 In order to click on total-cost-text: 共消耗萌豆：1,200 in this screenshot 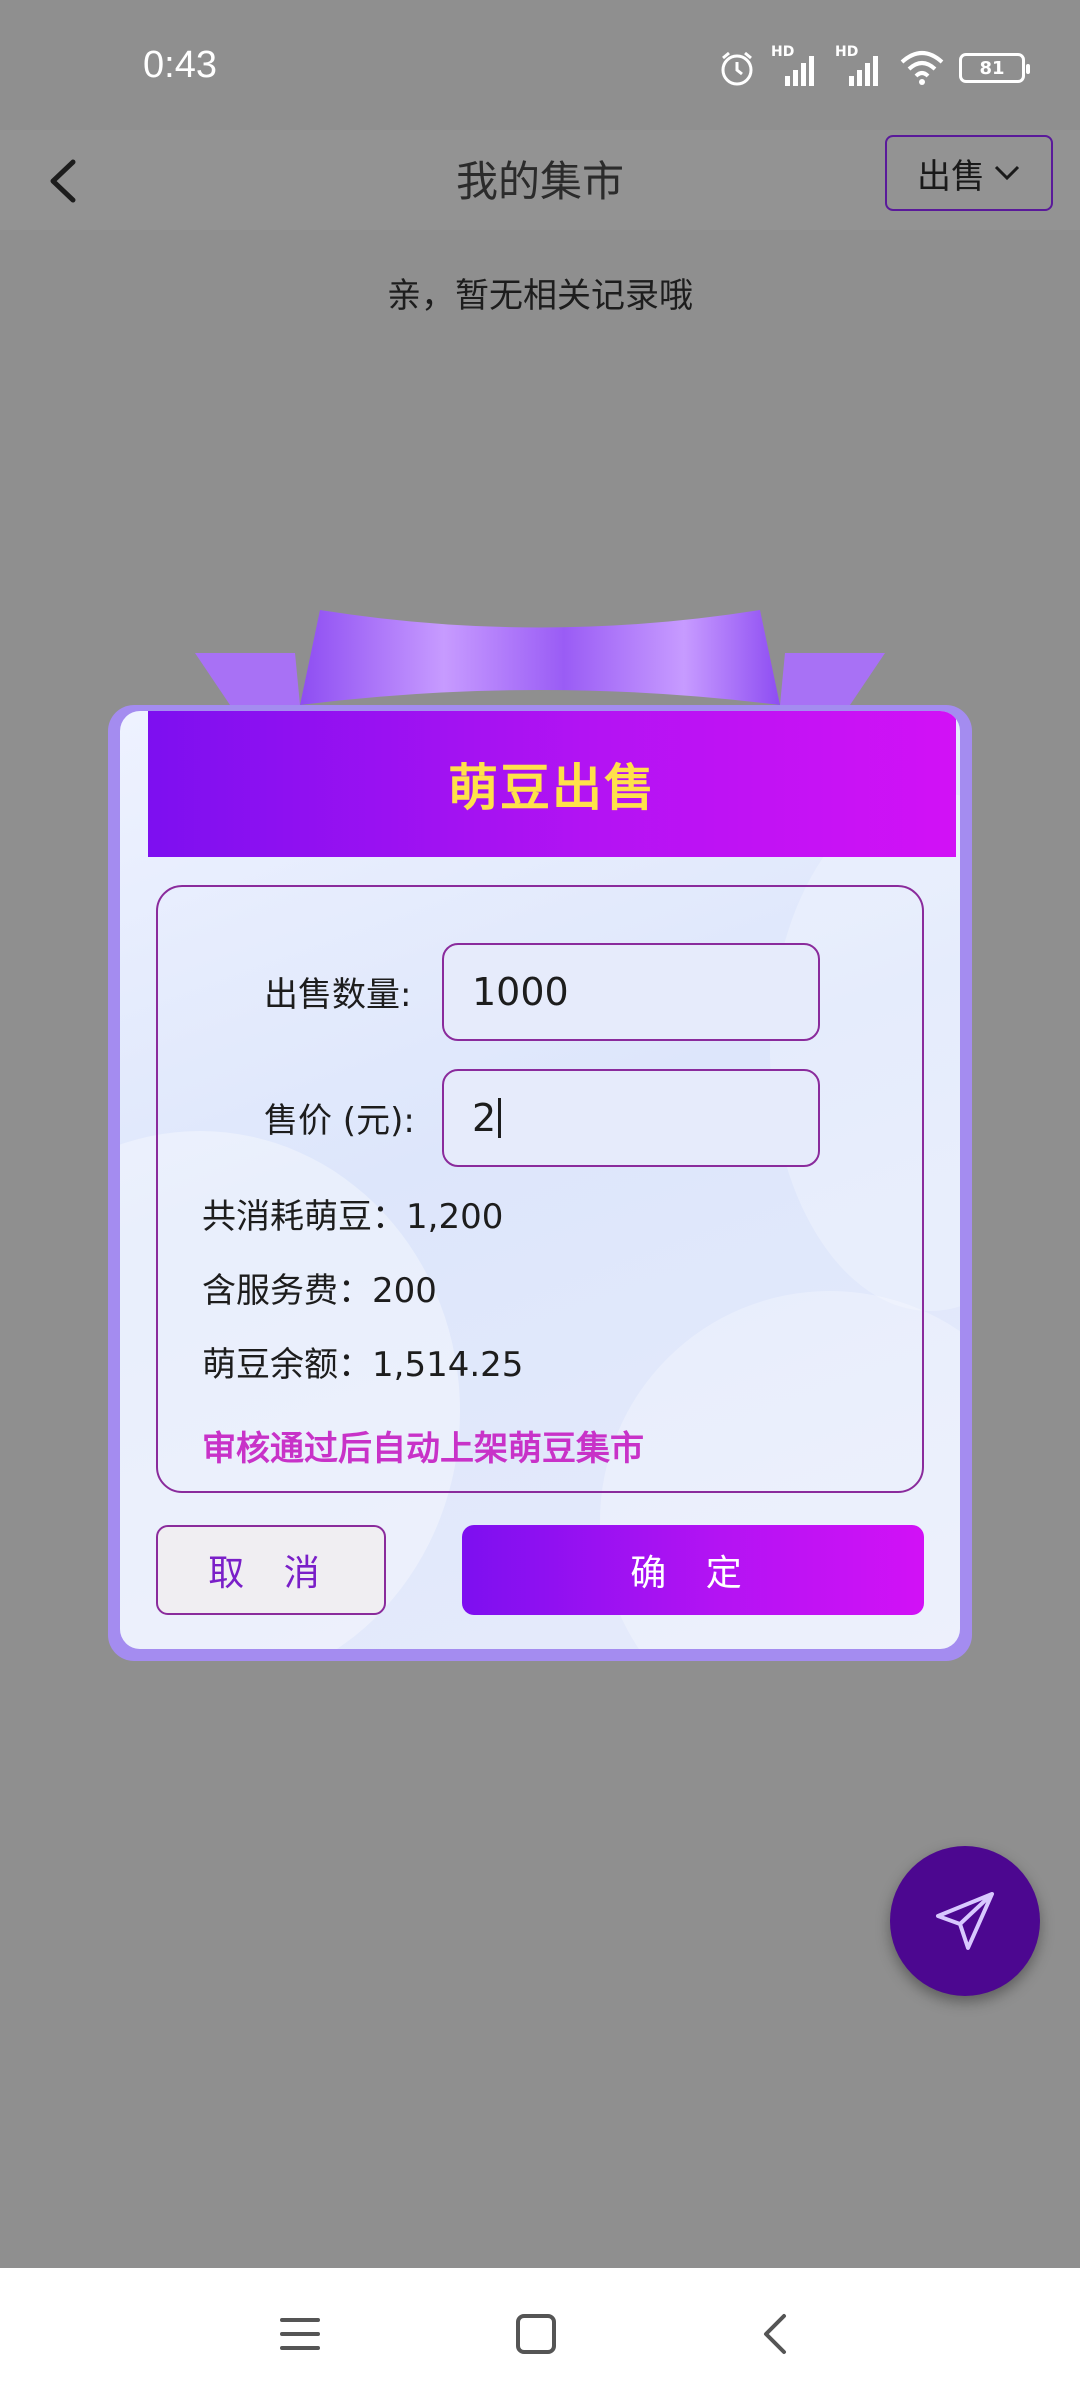, I will do `click(353, 1217)`.